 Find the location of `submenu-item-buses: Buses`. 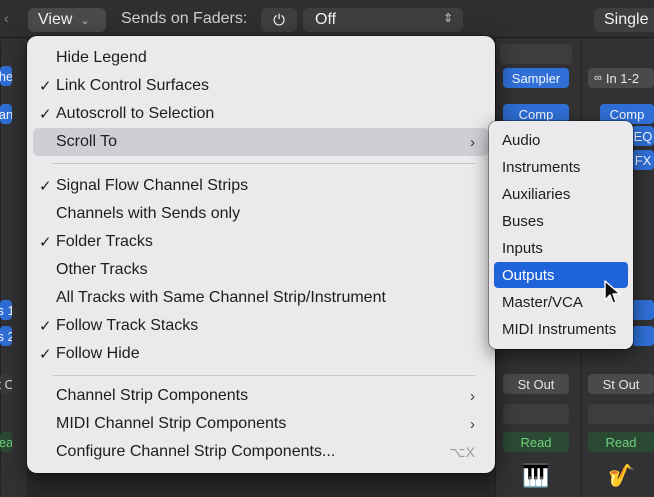

submenu-item-buses: Buses is located at coordinates (561, 221).